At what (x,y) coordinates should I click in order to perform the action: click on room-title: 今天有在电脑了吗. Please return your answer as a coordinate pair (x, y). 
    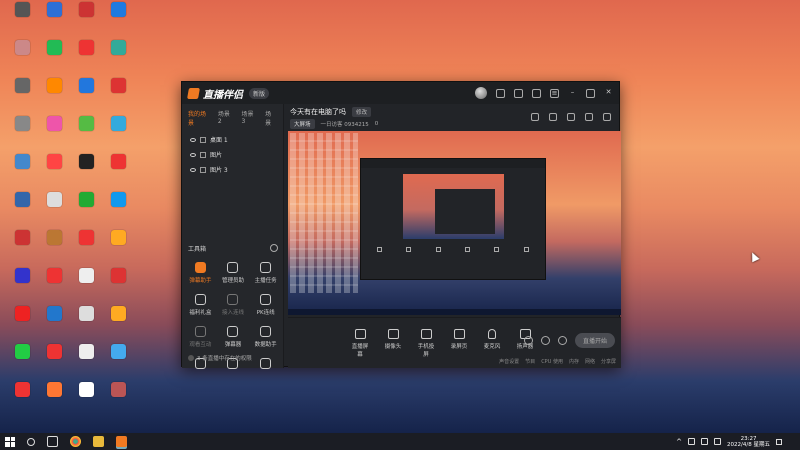
    Looking at the image, I should click on (318, 112).